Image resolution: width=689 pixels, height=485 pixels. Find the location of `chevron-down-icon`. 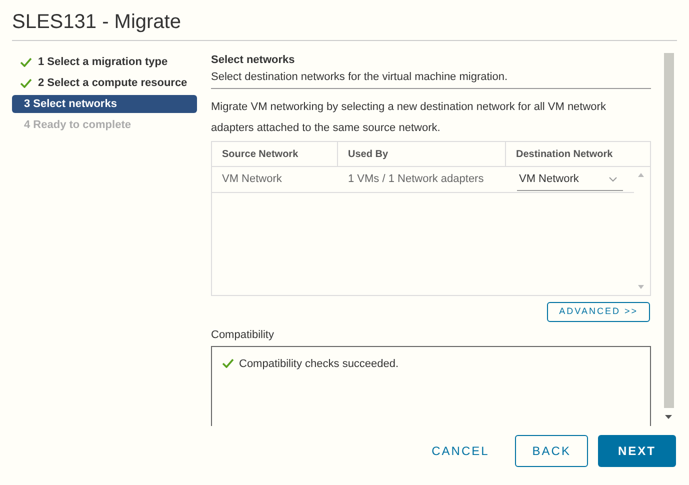

chevron-down-icon is located at coordinates (613, 179).